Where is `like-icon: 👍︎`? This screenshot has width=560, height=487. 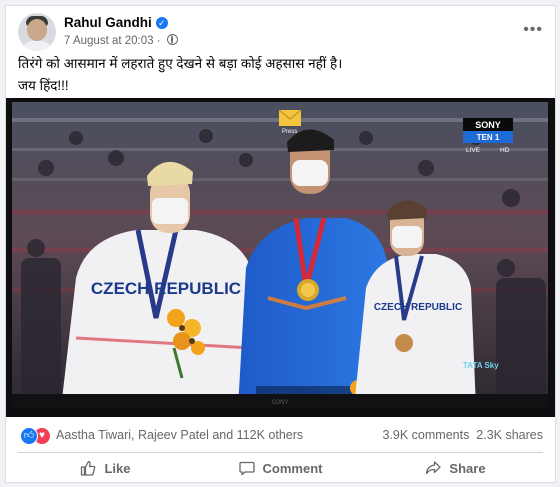
like-icon: 👍︎ is located at coordinates (29, 436).